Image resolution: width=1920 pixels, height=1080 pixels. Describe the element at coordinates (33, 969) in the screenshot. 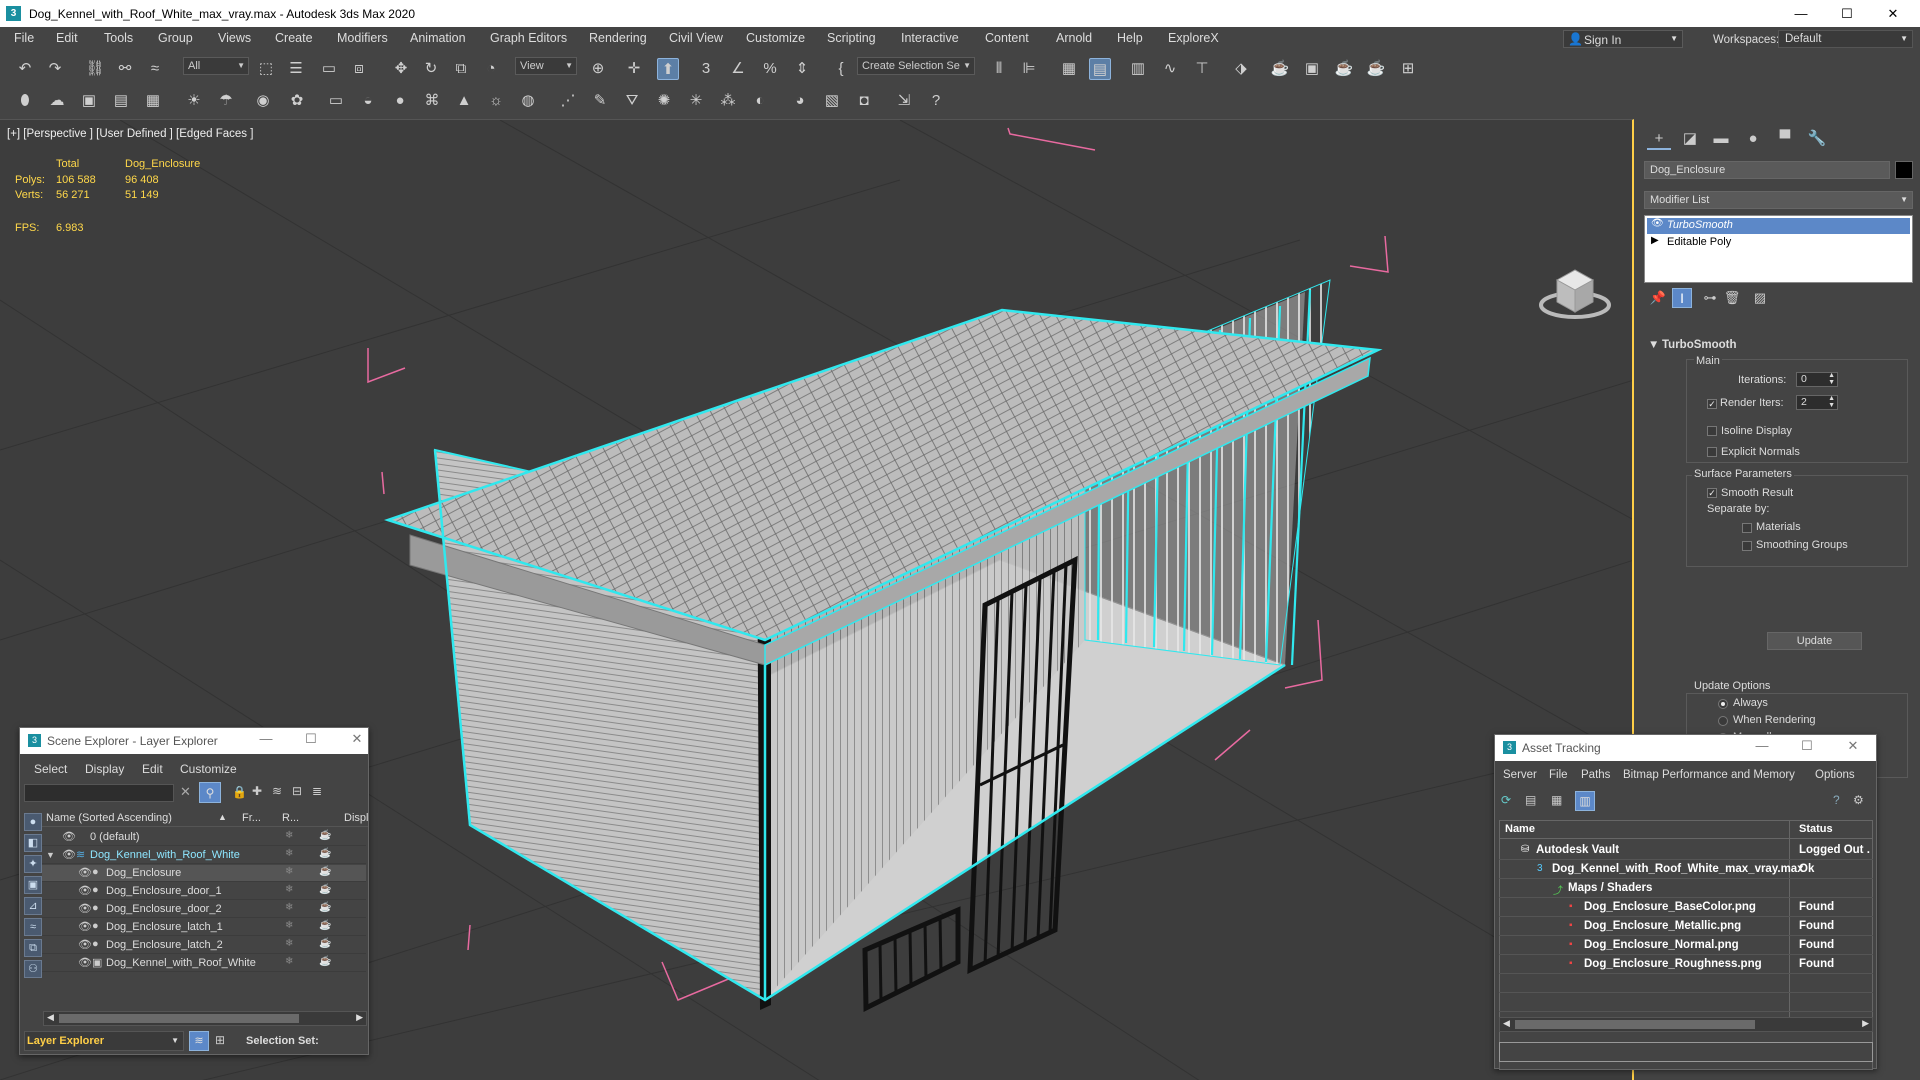

I see `display-bones-icon: ⚇` at that location.